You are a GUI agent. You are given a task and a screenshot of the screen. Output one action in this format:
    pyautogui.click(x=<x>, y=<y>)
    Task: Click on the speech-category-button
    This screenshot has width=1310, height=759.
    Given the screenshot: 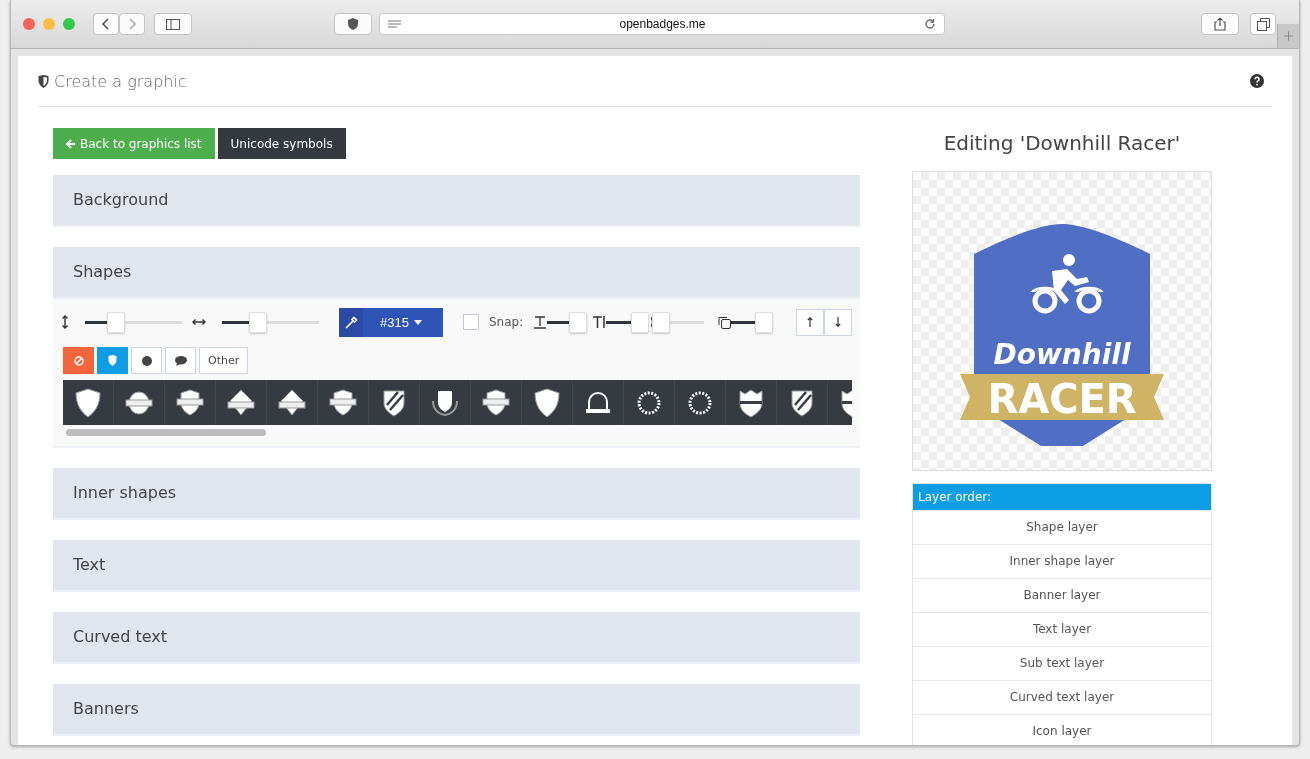 What is the action you would take?
    pyautogui.click(x=180, y=360)
    